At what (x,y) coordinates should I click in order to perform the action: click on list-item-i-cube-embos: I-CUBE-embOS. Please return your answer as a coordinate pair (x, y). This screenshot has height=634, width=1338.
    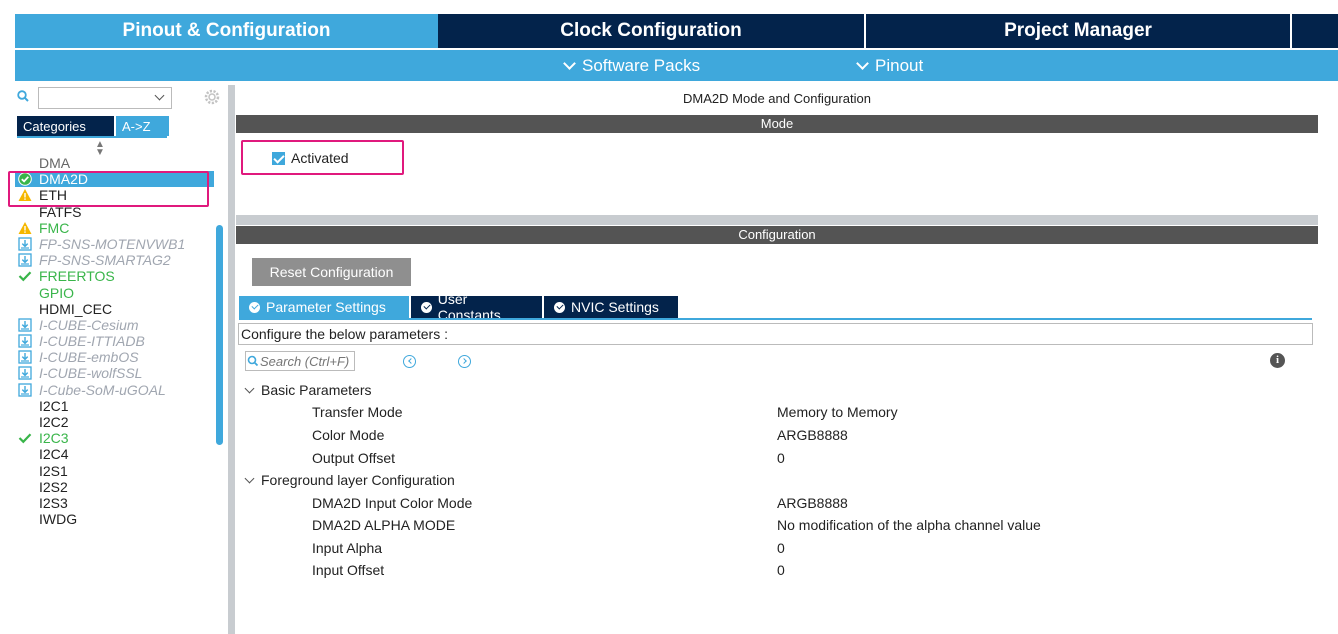
    Looking at the image, I should click on (115, 357).